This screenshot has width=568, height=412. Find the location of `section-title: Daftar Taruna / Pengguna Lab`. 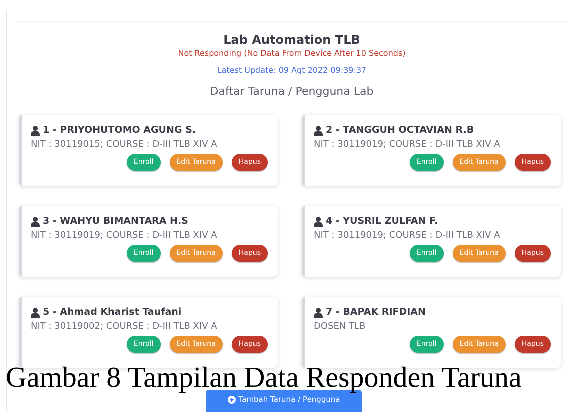

section-title: Daftar Taruna / Pengguna Lab is located at coordinates (292, 92).